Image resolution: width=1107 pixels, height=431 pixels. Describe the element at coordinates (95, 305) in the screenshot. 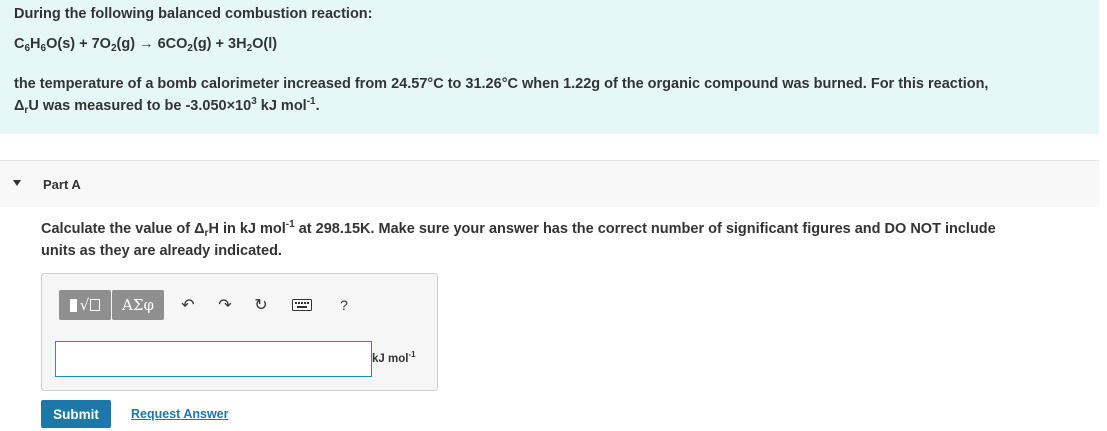

I see `template-box-icon` at that location.